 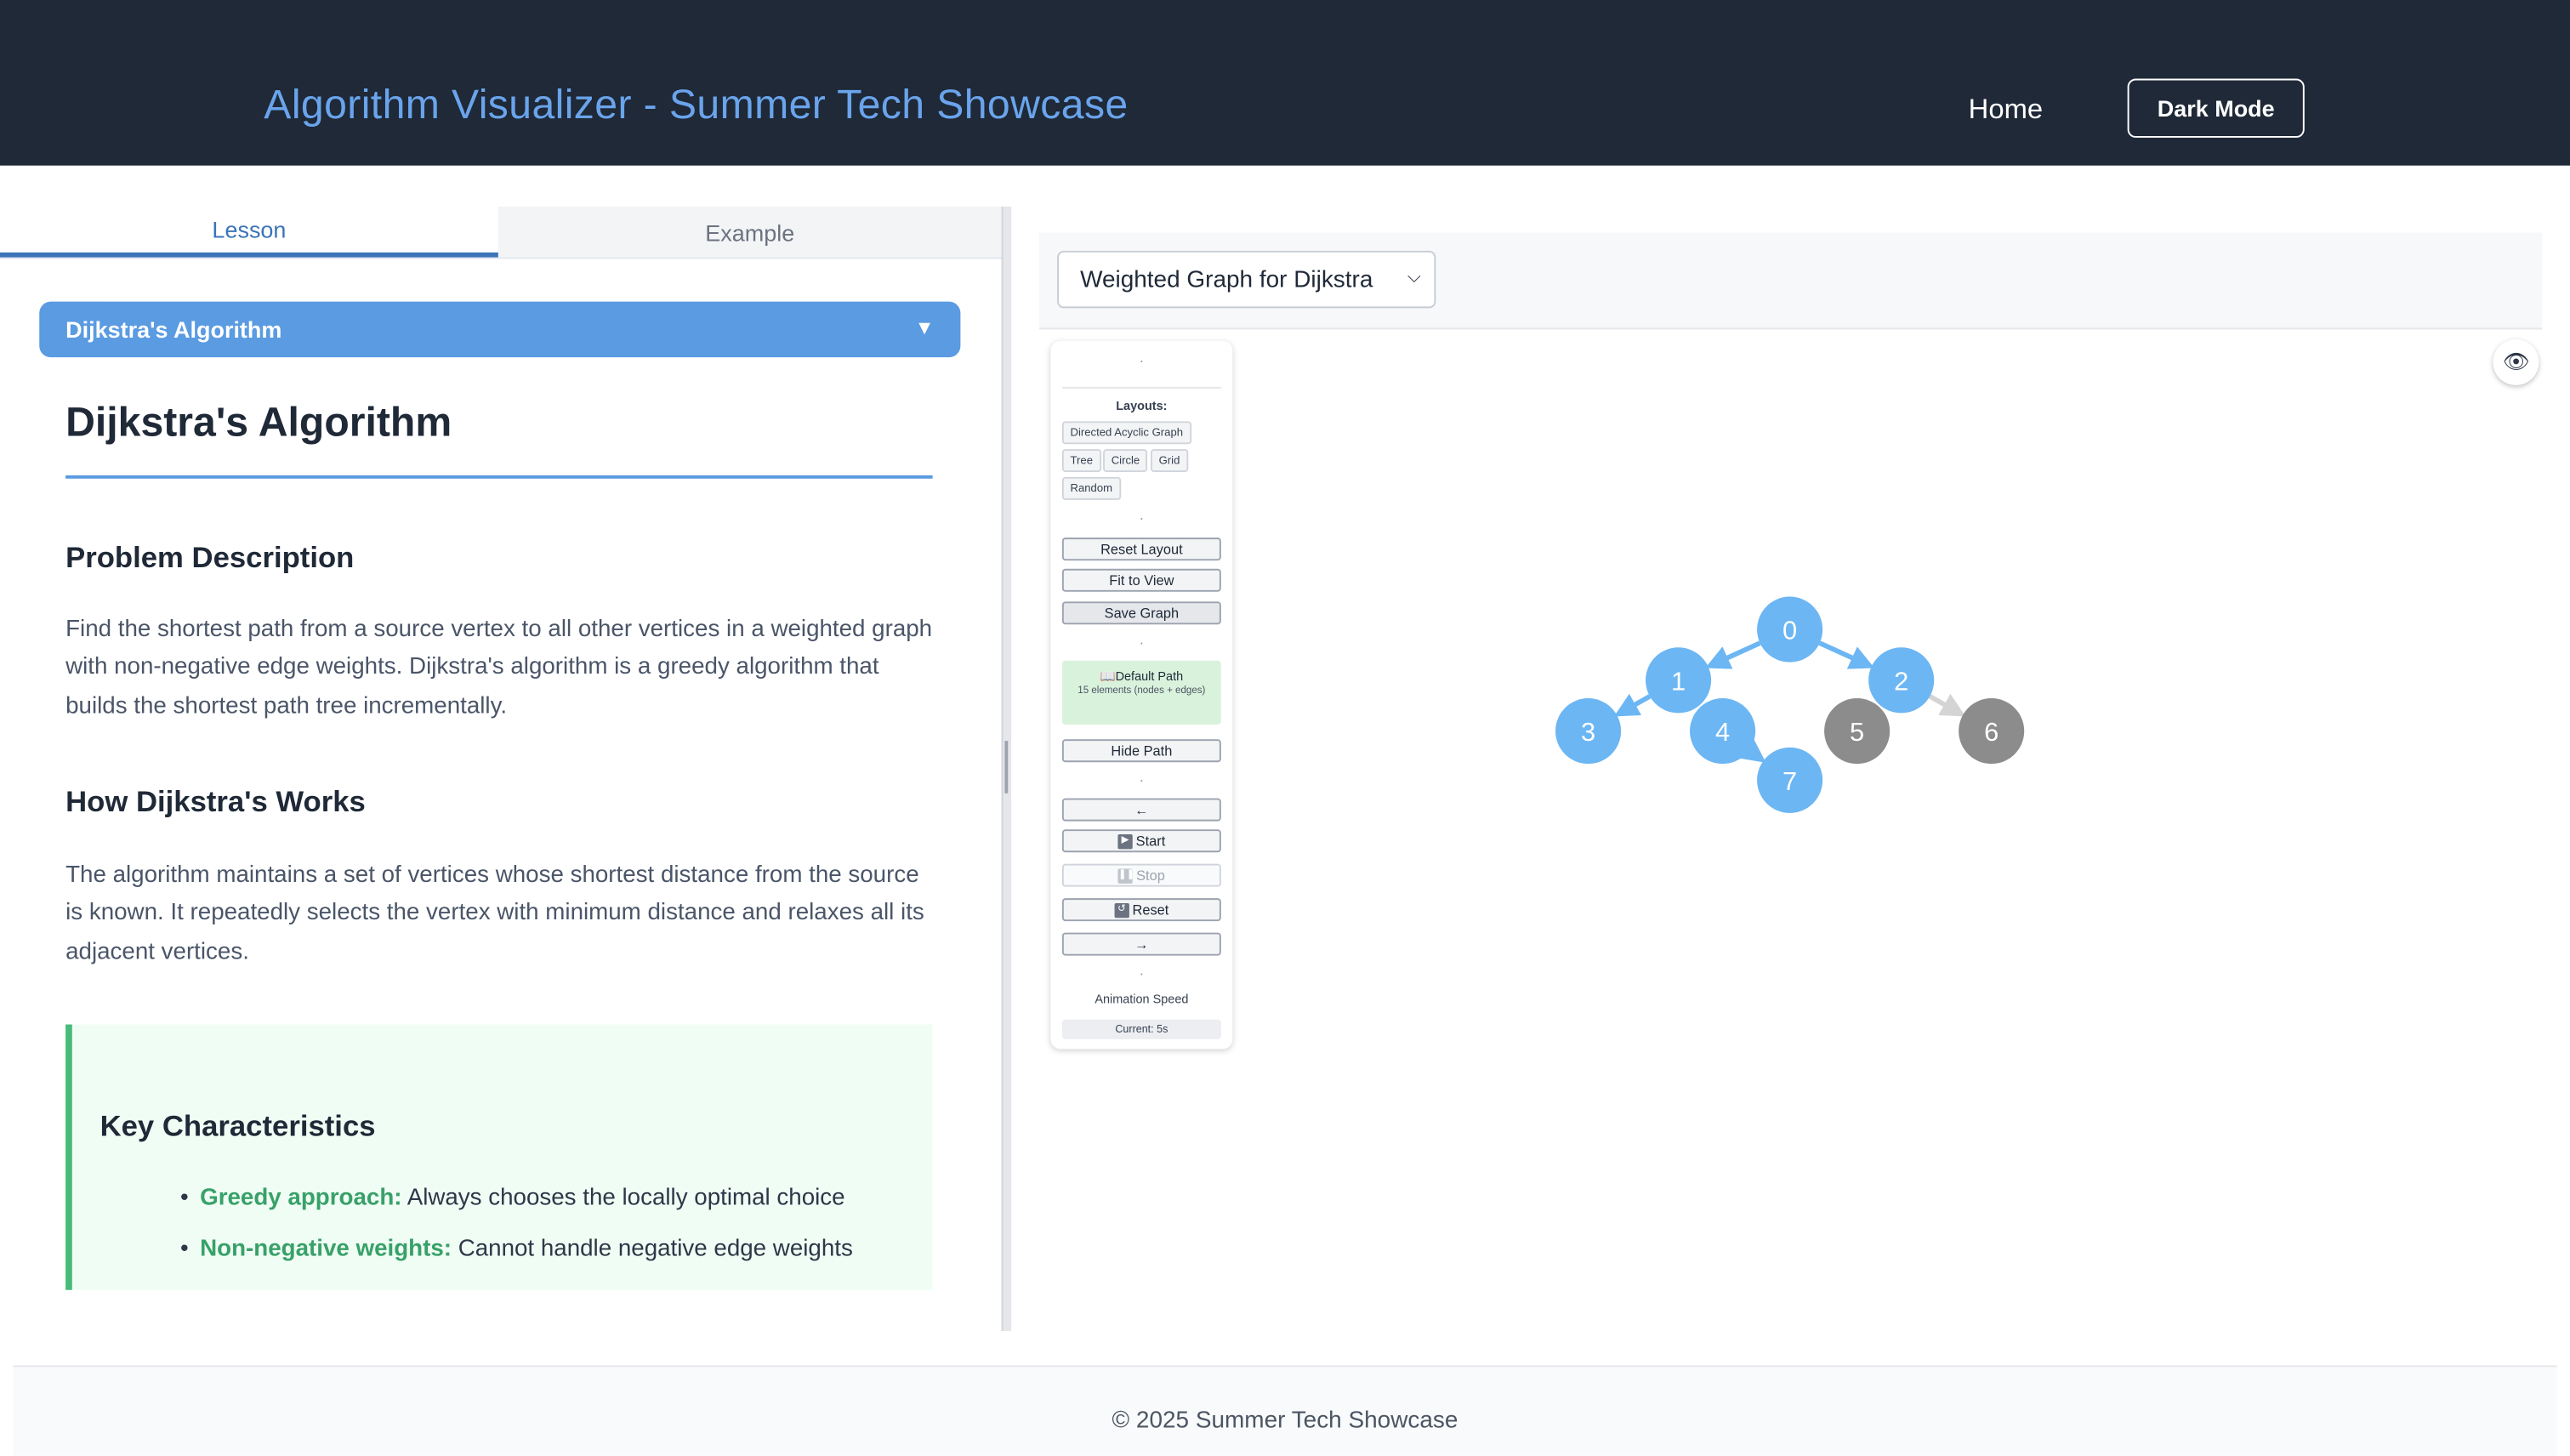 What do you see at coordinates (1141, 580) in the screenshot?
I see `fit-to-view-button: Fit to View` at bounding box center [1141, 580].